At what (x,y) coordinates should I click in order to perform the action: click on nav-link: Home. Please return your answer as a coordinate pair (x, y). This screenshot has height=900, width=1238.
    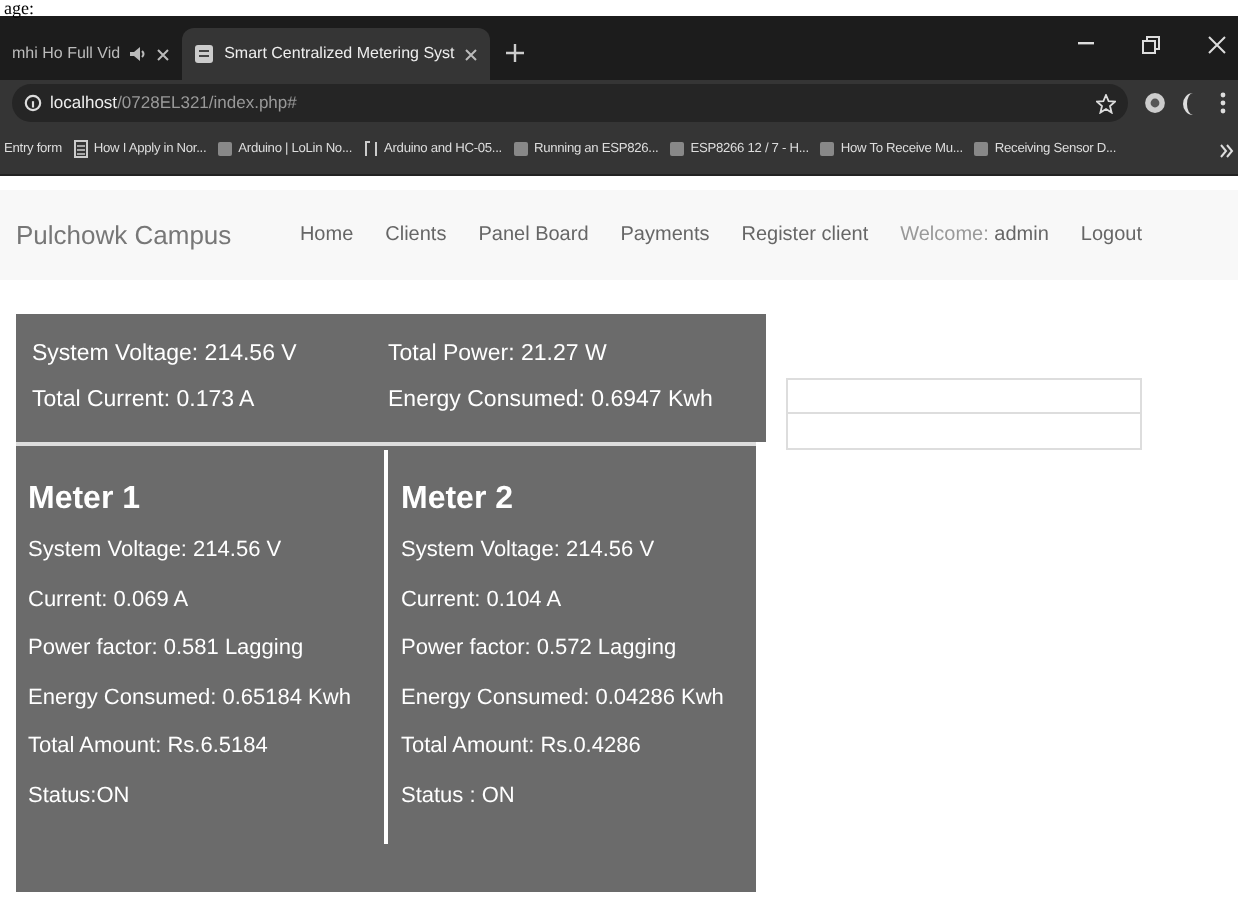
    Looking at the image, I should click on (326, 235).